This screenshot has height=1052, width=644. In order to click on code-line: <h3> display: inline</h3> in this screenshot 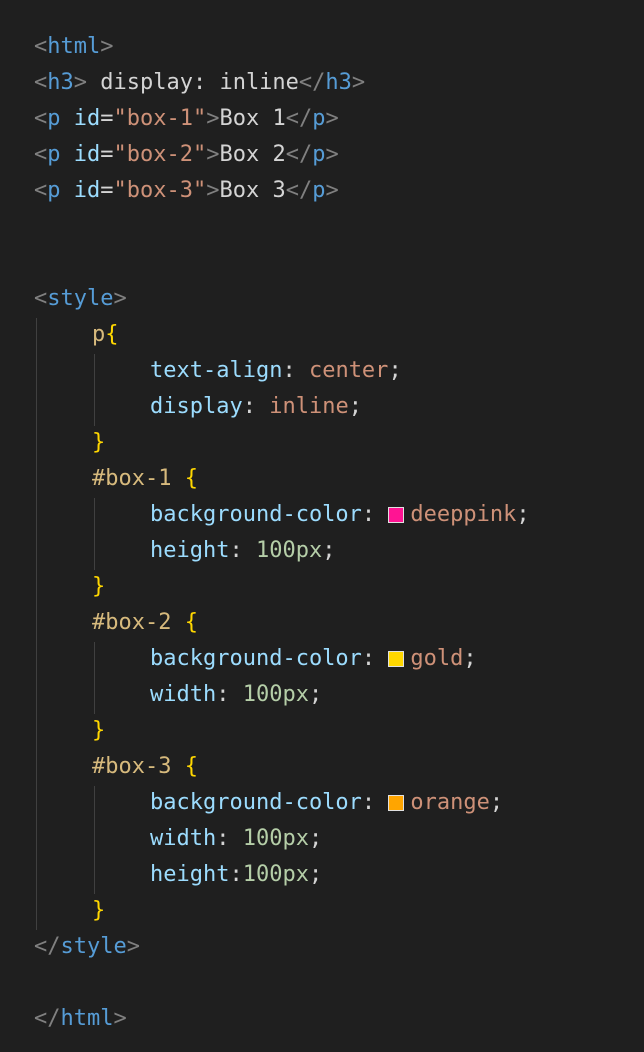, I will do `click(199, 83)`.